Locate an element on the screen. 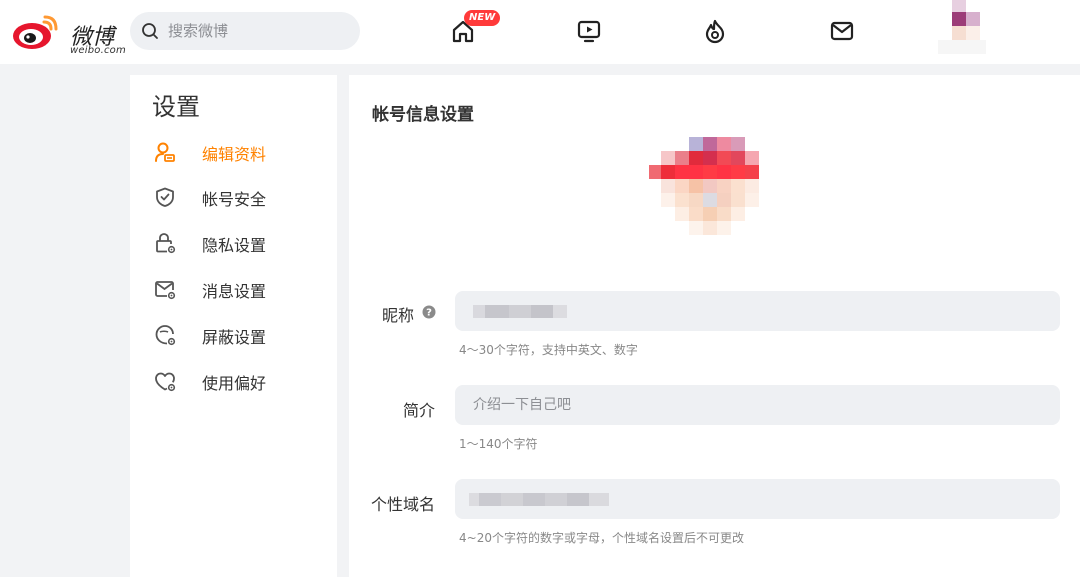 Image resolution: width=1080 pixels, height=577 pixels. fire-icon is located at coordinates (715, 31).